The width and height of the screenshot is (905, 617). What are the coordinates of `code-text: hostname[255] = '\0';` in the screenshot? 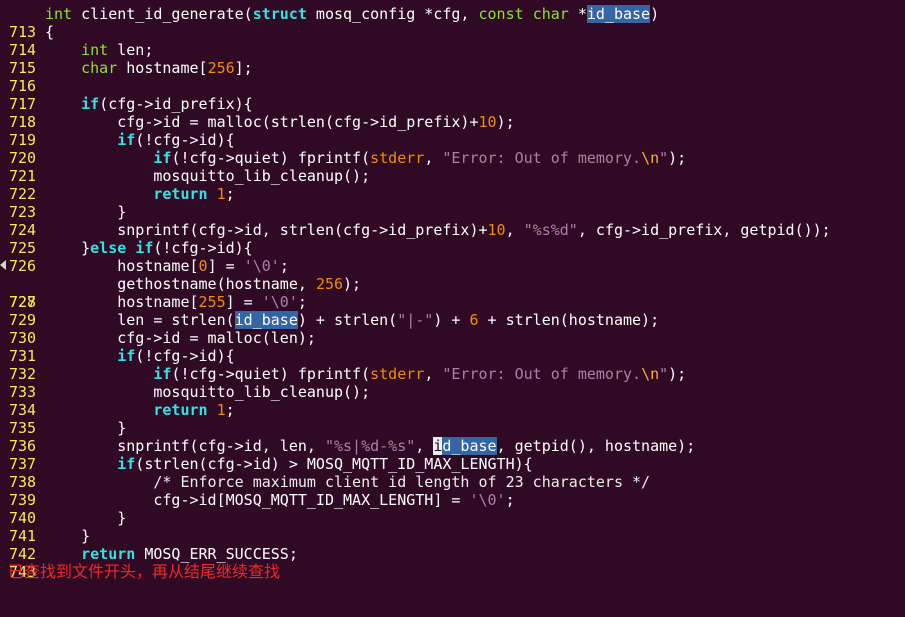 It's located at (176, 302).